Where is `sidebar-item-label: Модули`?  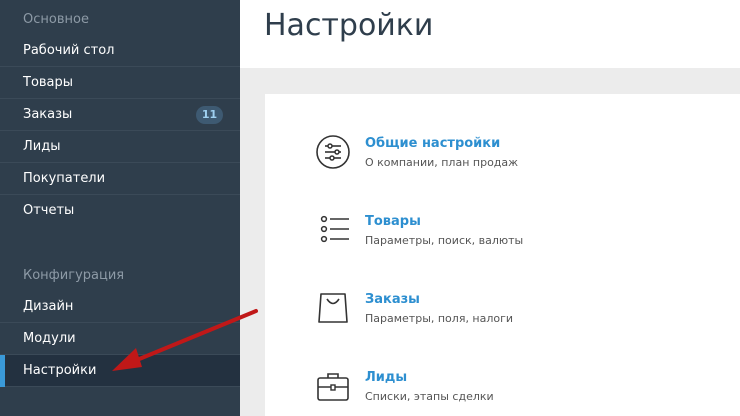 sidebar-item-label: Модули is located at coordinates (49, 338).